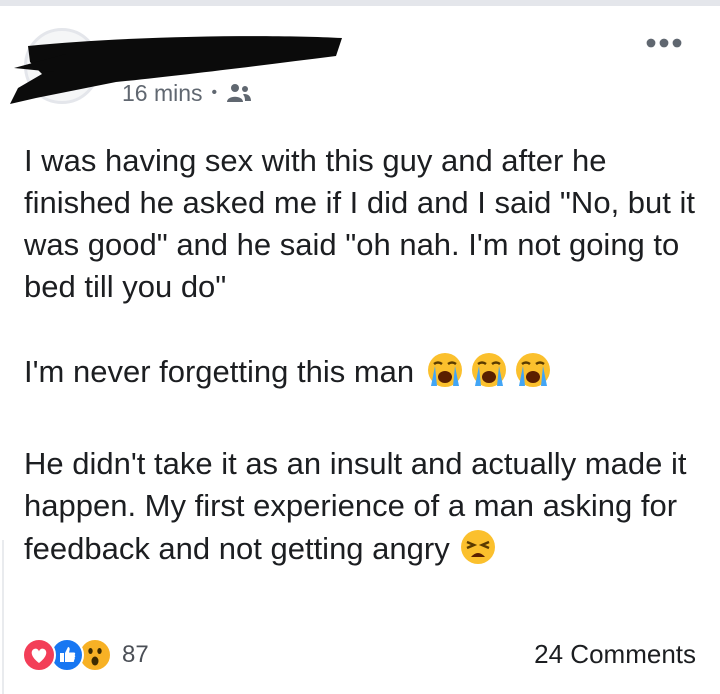 This screenshot has height=694, width=720. I want to click on reactions-summary: 87, so click(85, 655).